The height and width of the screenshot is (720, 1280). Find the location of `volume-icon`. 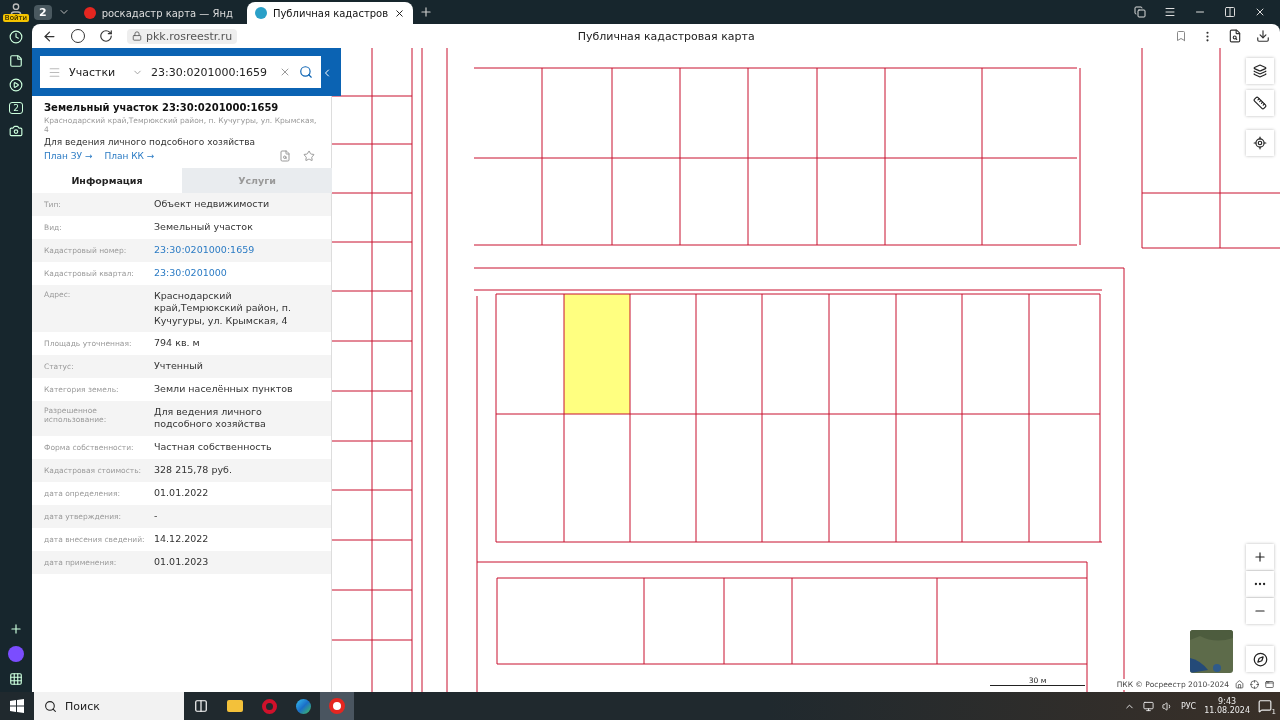

volume-icon is located at coordinates (1167, 706).